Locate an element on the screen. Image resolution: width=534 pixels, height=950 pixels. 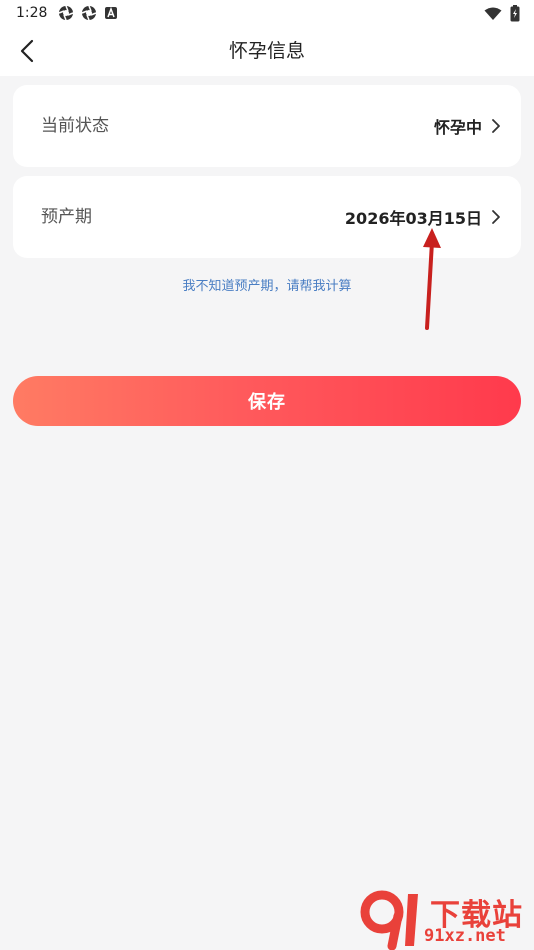
system-icons is located at coordinates (502, 13).